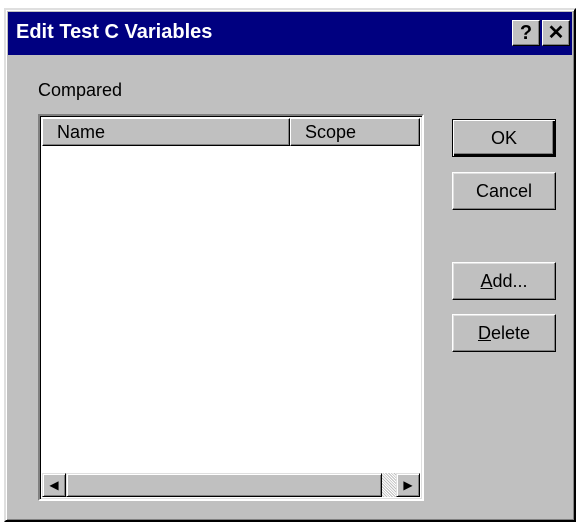 This screenshot has width=578, height=525. Describe the element at coordinates (224, 485) in the screenshot. I see `scrollbar-thumb` at that location.